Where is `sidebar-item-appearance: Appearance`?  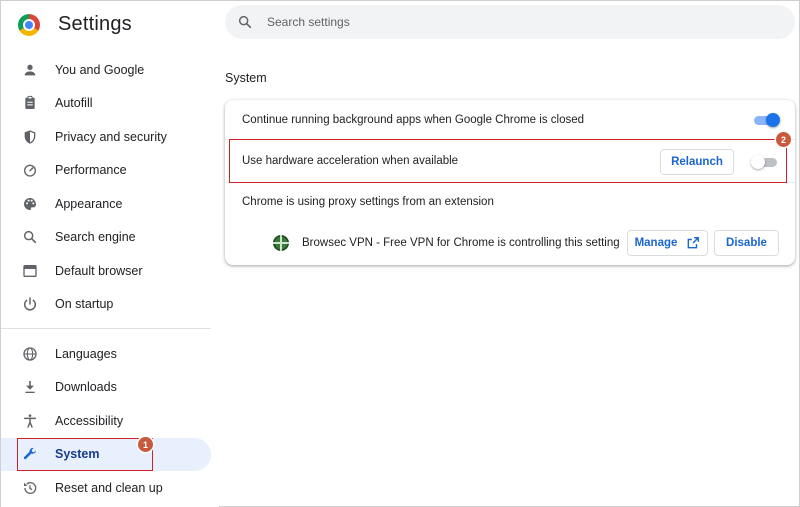 sidebar-item-appearance: Appearance is located at coordinates (106, 204).